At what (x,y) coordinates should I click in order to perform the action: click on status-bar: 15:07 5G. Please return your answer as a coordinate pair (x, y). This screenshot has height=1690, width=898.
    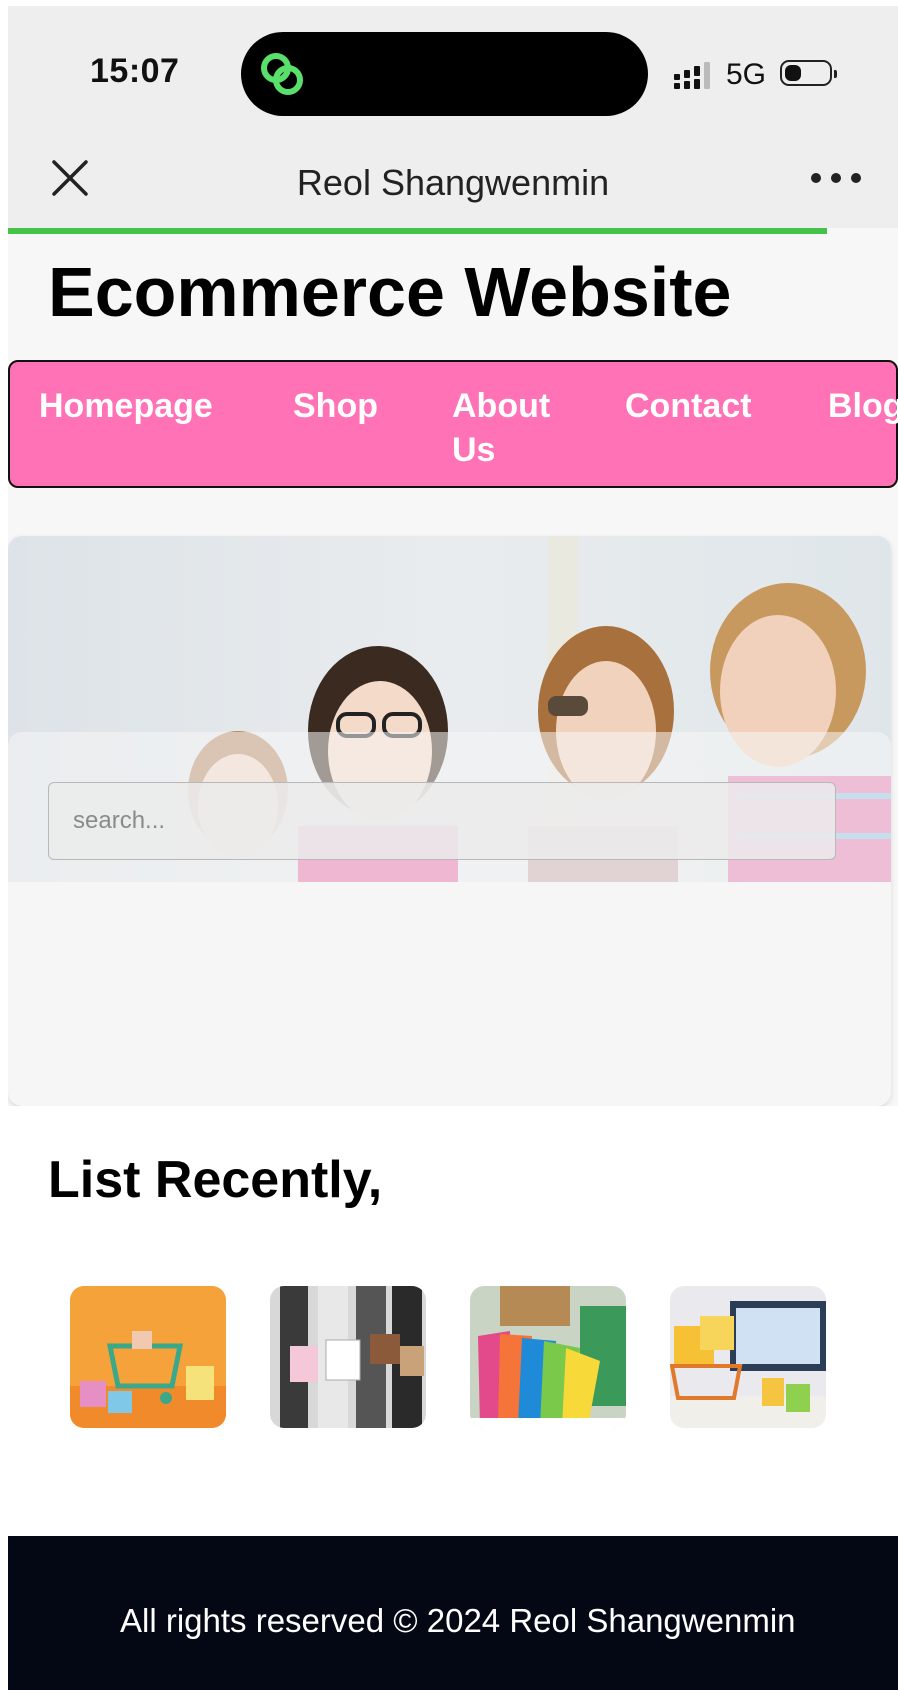
    Looking at the image, I should click on (453, 67).